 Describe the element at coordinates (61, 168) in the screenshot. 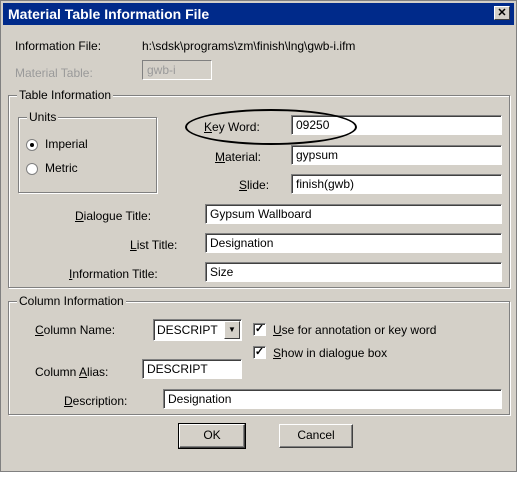

I see `metric-label: Metric` at that location.